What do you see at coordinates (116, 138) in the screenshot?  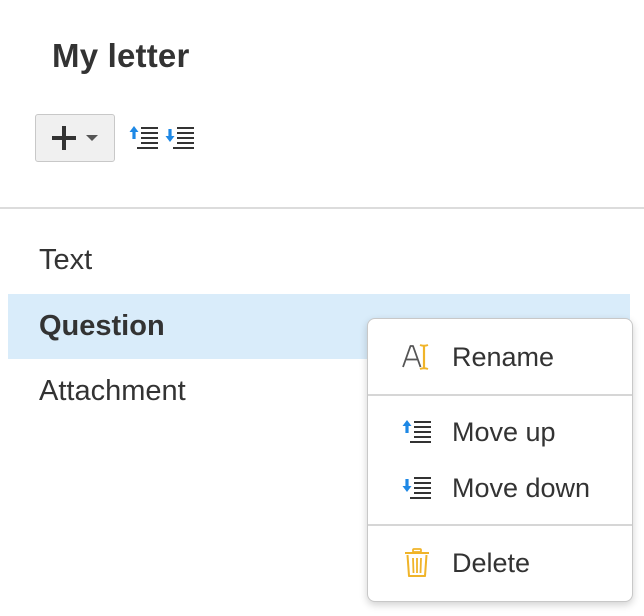 I see `toolbar` at bounding box center [116, 138].